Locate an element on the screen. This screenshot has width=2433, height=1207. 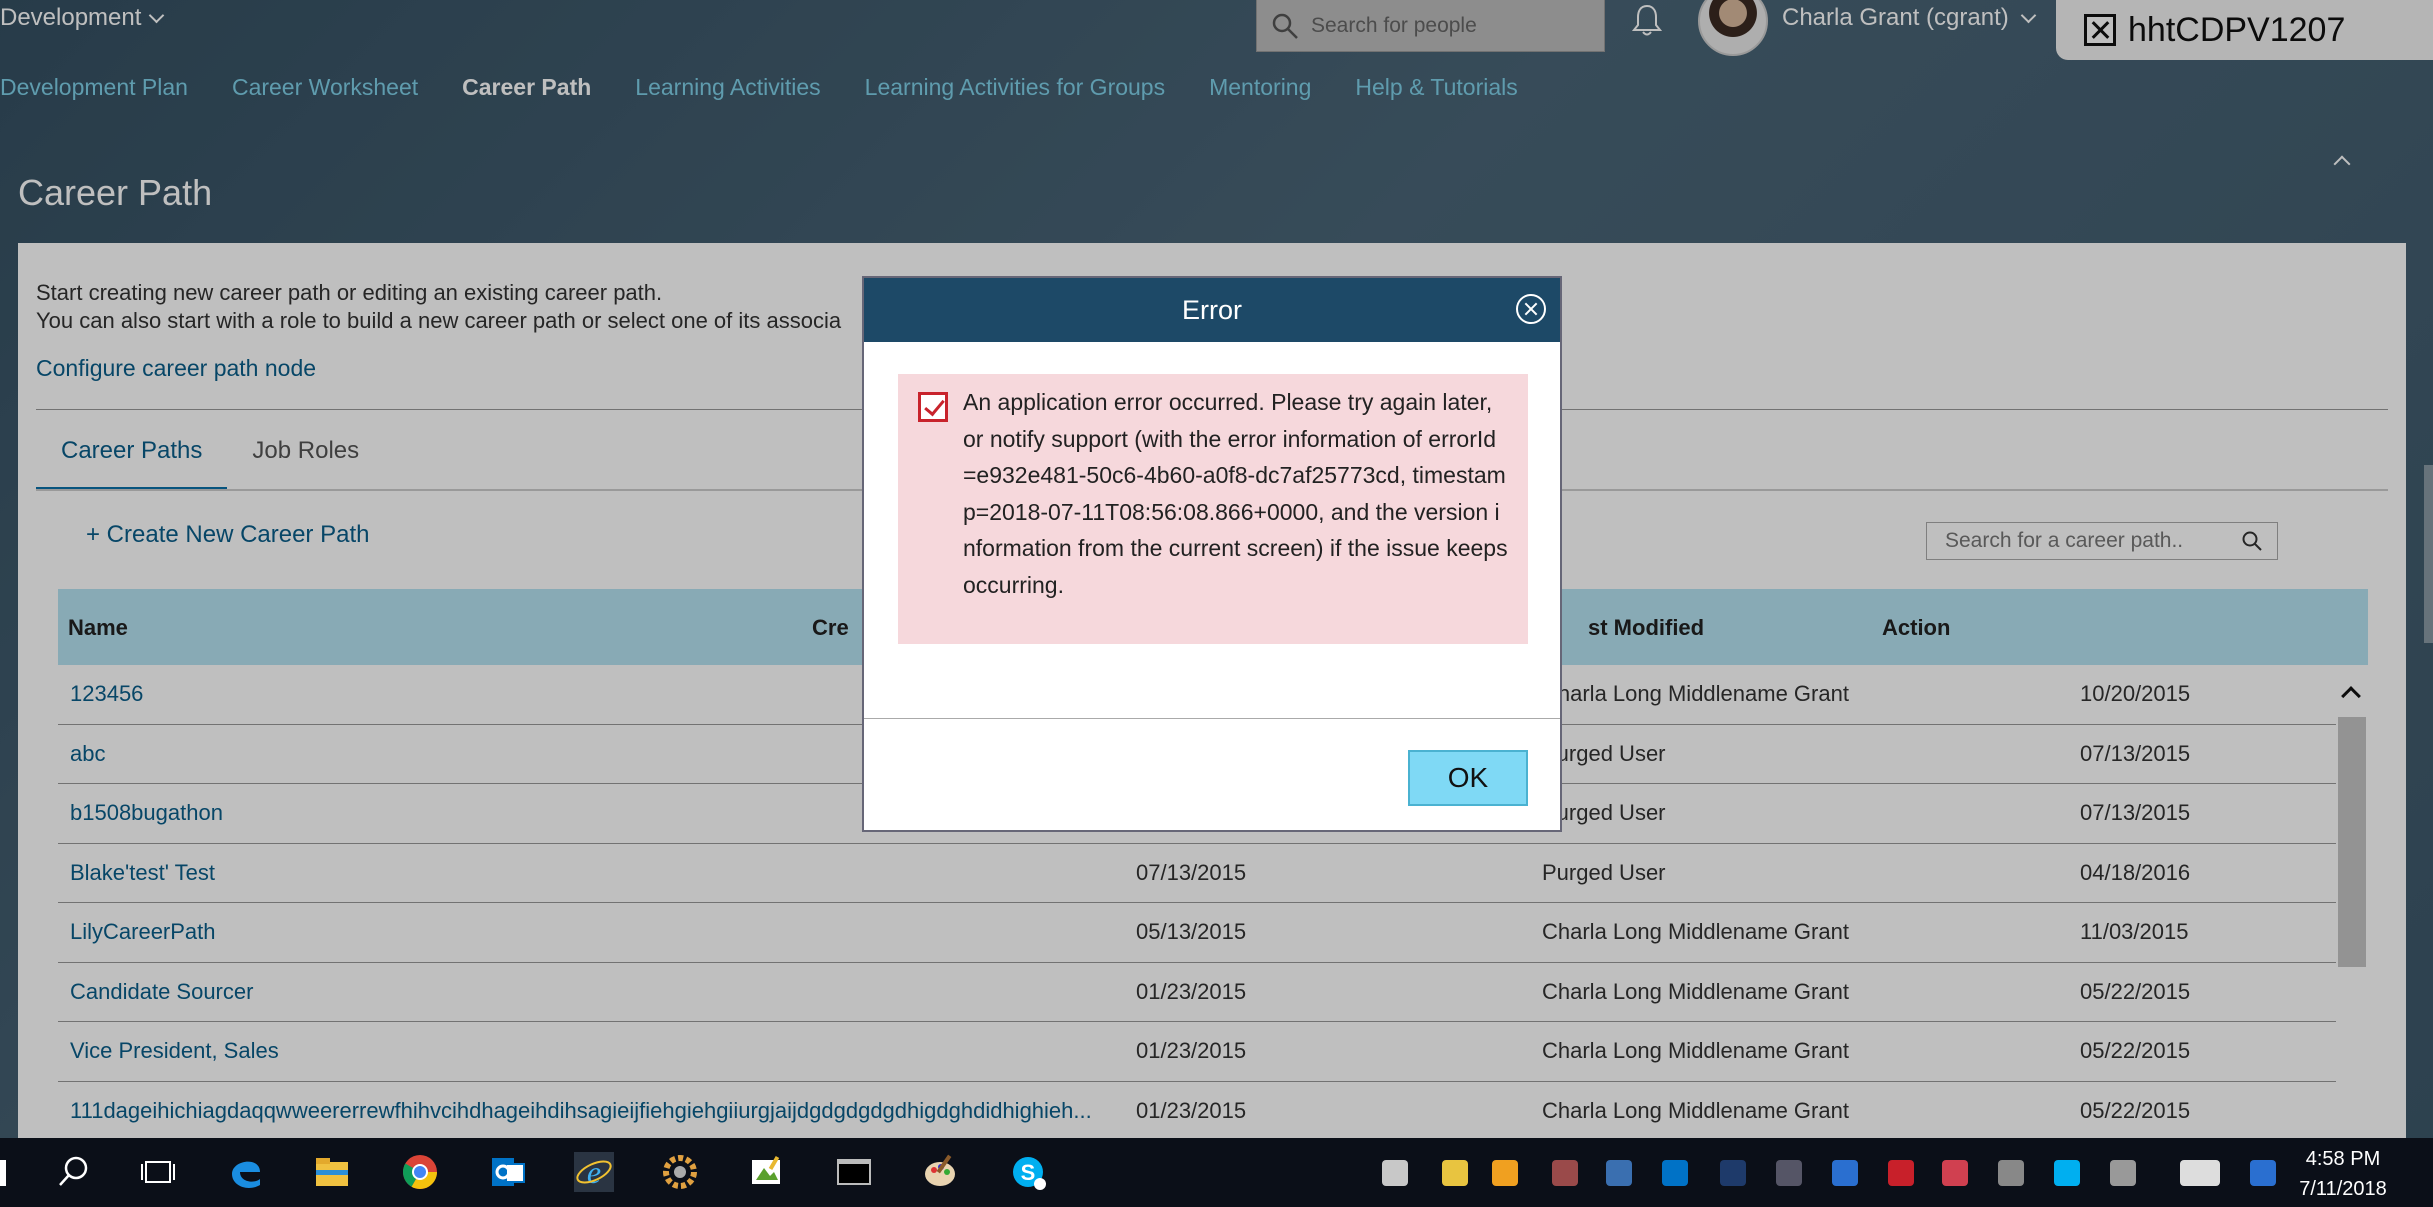
start-icon is located at coordinates (3, 1173).